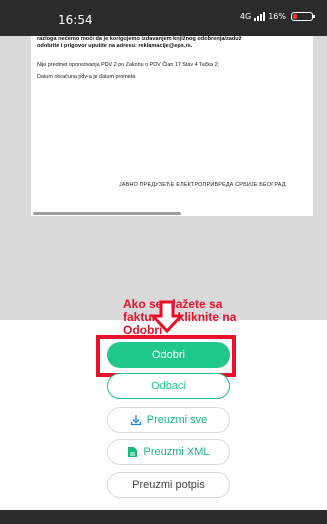  Describe the element at coordinates (86, 77) in the screenshot. I see `document-line-date: Datum obračuna pdv-a je datum prometa` at that location.